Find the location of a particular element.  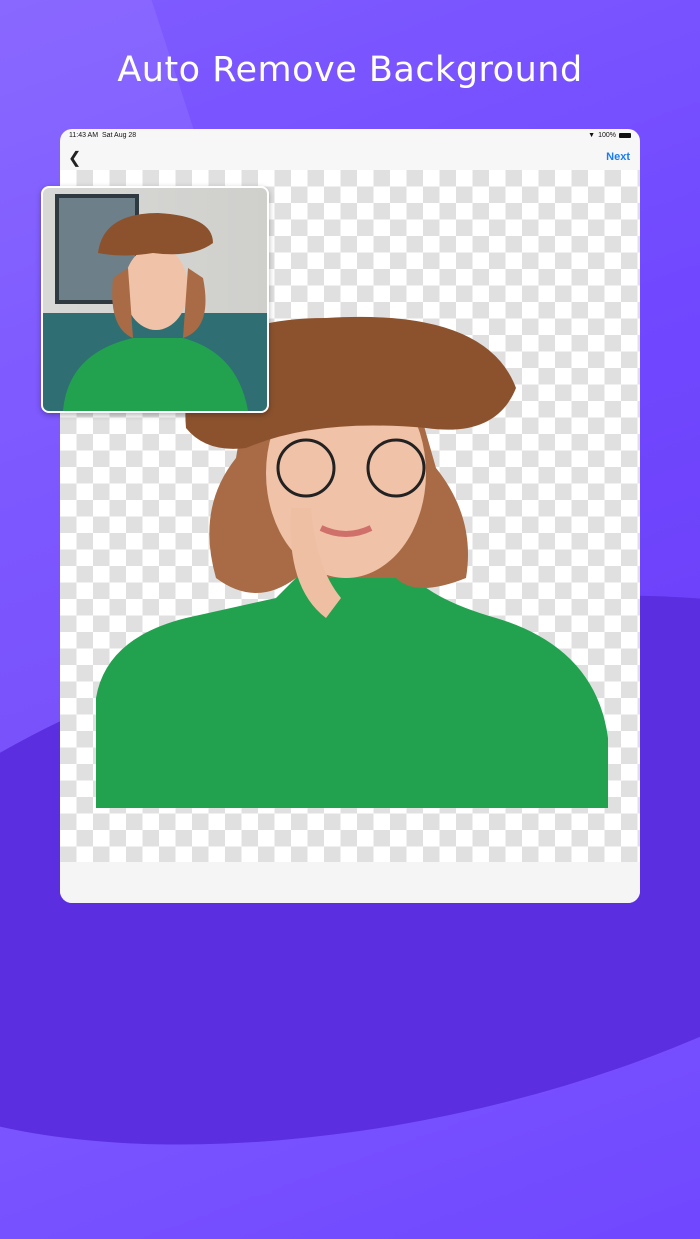

headline: Auto Remove Background is located at coordinates (350, 70).